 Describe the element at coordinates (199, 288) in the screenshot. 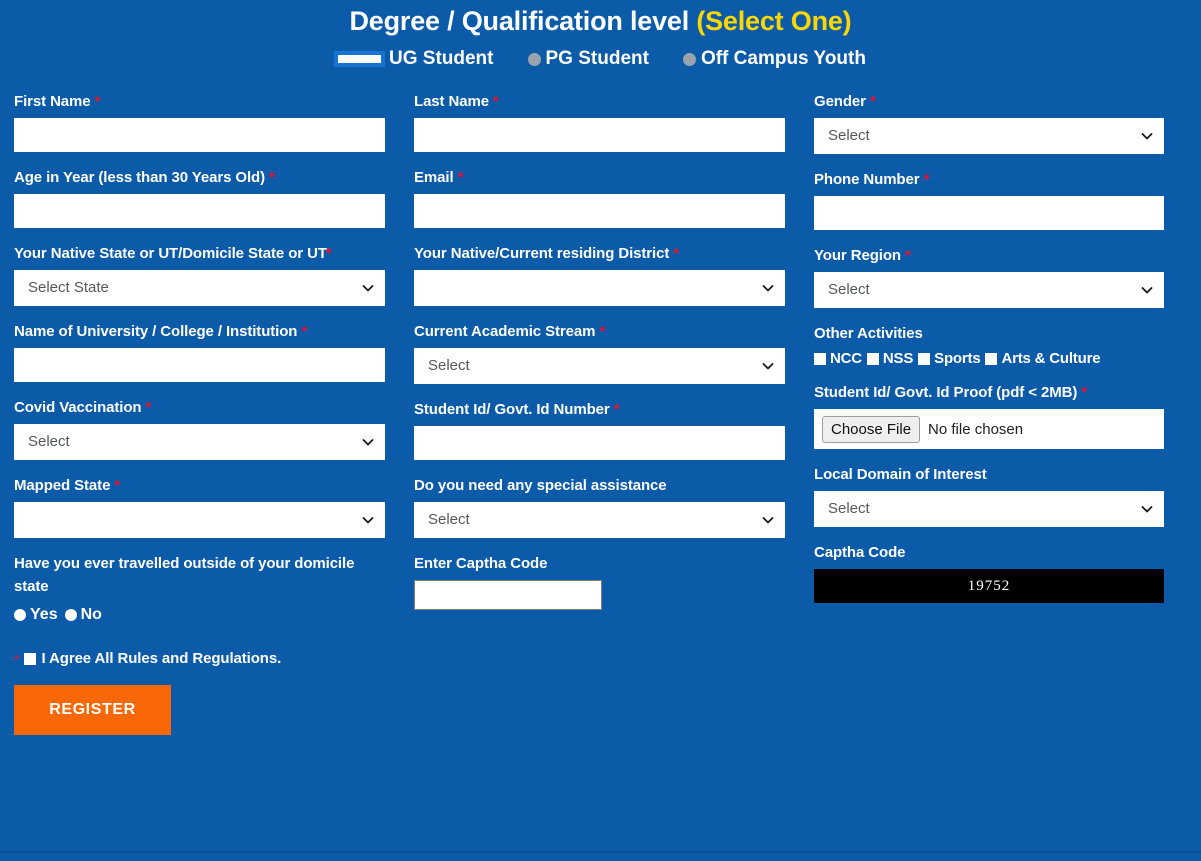

I see `native-state-select: Select State` at that location.